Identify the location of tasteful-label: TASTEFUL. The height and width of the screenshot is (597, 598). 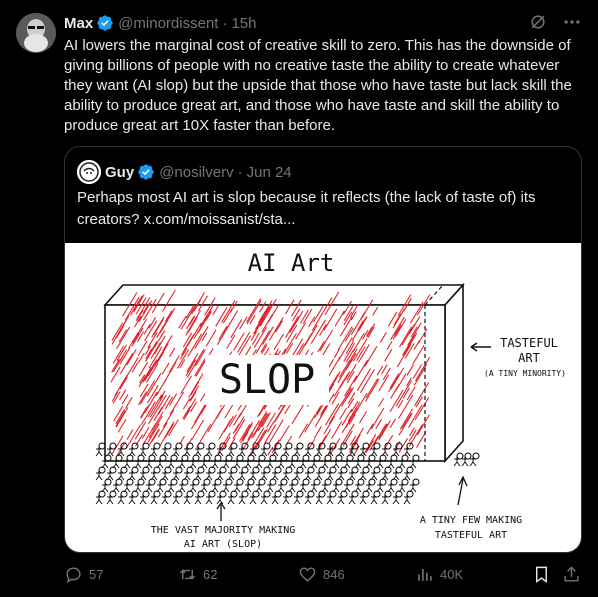
(529, 343).